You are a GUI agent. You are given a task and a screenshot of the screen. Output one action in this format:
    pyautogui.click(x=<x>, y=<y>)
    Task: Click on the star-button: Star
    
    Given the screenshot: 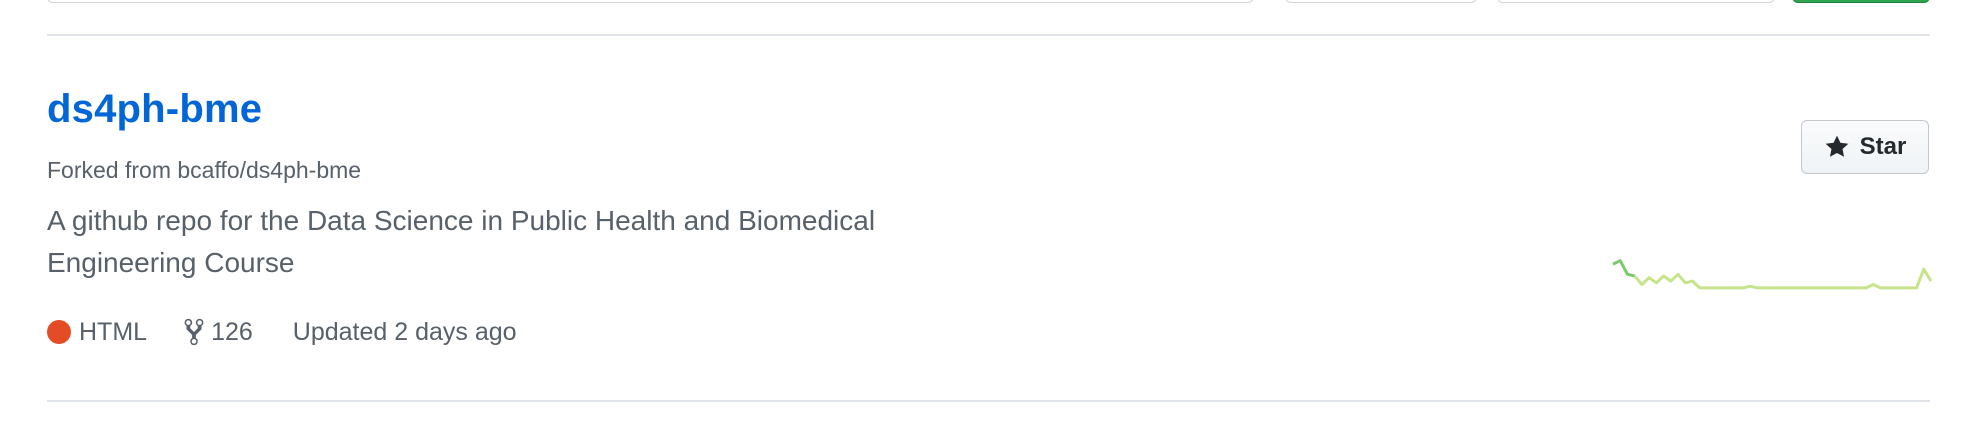 What is the action you would take?
    pyautogui.click(x=1865, y=147)
    